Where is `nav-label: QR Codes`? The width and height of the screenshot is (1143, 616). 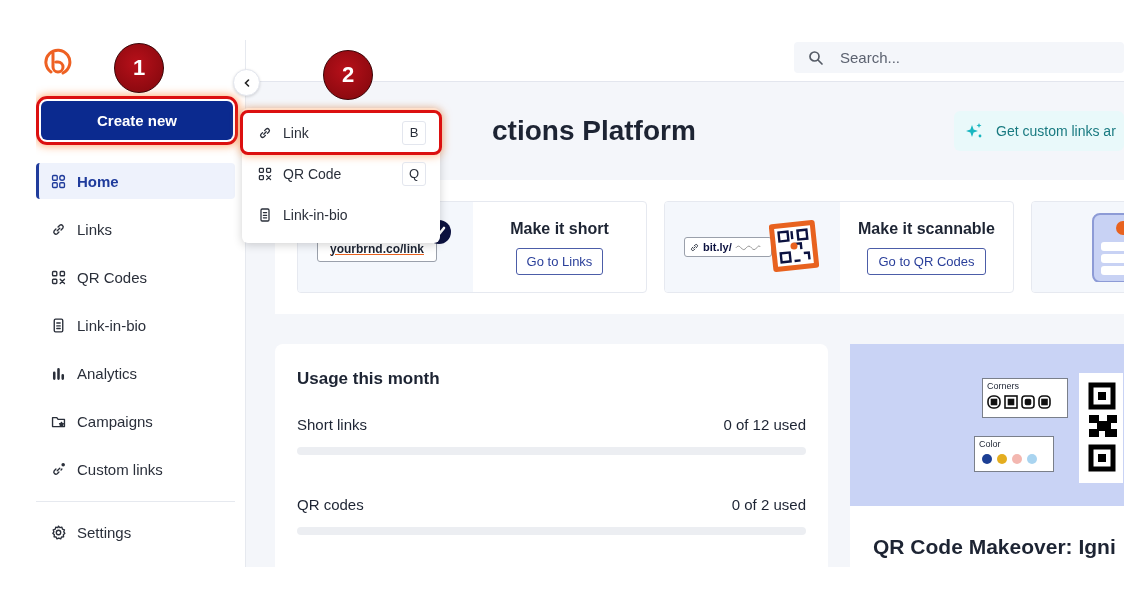
nav-label: QR Codes is located at coordinates (112, 277).